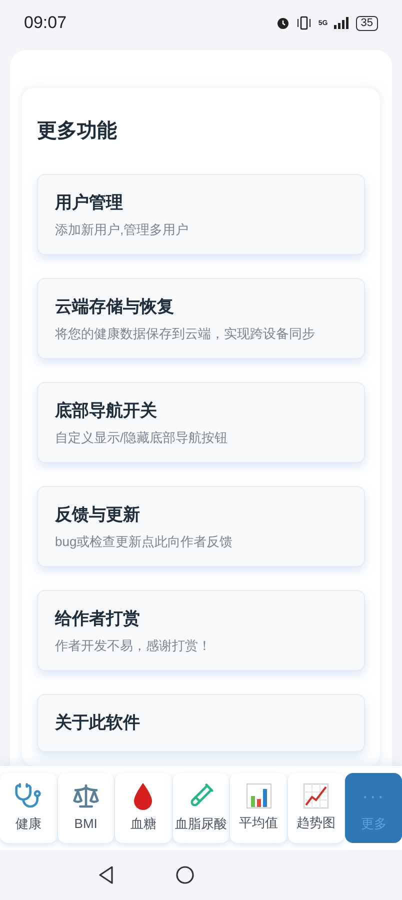  I want to click on stethoscope-icon, so click(28, 796).